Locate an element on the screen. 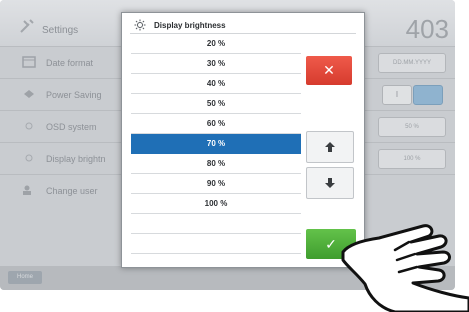  setting-value: DD.MM.YYYY is located at coordinates (412, 63).